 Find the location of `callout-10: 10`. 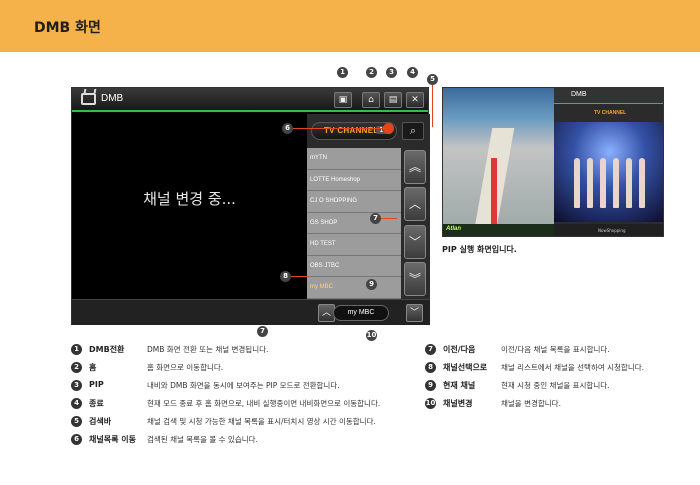

callout-10: 10 is located at coordinates (371, 335).